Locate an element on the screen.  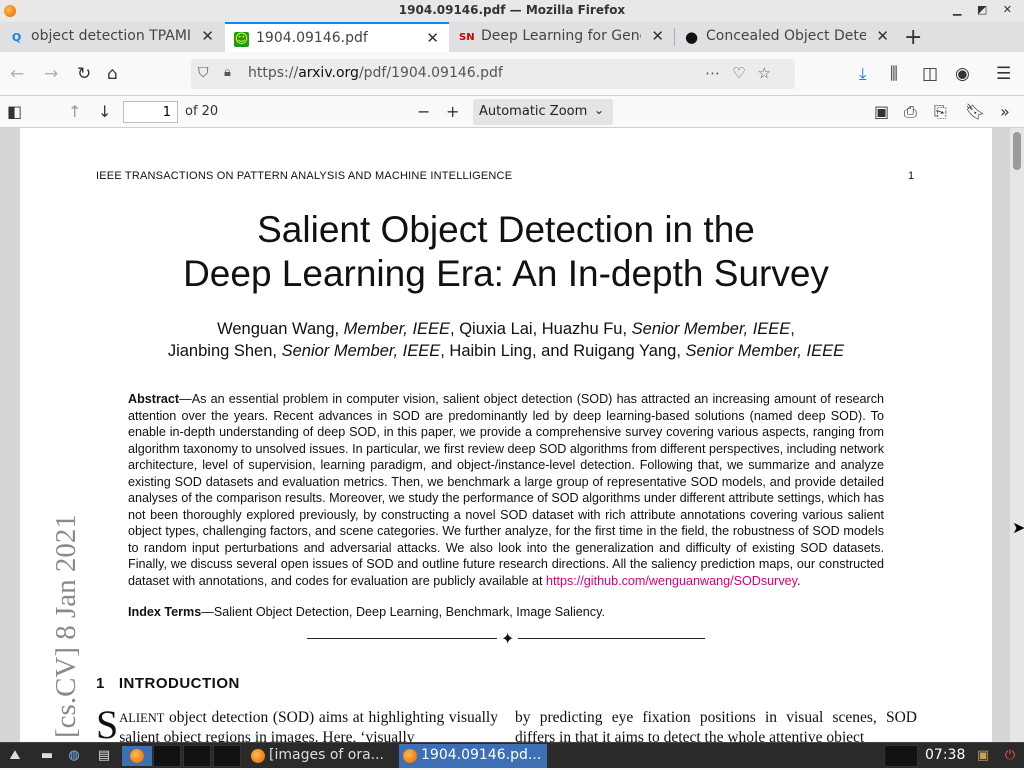
pdf-sidebar-toggle-icon: ◧ is located at coordinates (14, 112).